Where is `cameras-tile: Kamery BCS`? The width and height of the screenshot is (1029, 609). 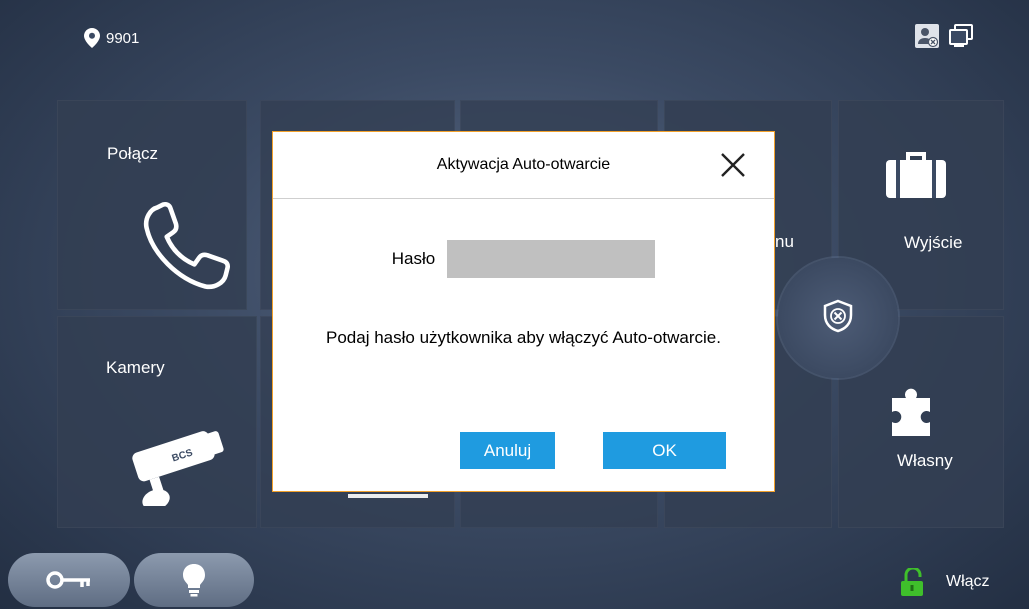
cameras-tile: Kamery BCS is located at coordinates (157, 422).